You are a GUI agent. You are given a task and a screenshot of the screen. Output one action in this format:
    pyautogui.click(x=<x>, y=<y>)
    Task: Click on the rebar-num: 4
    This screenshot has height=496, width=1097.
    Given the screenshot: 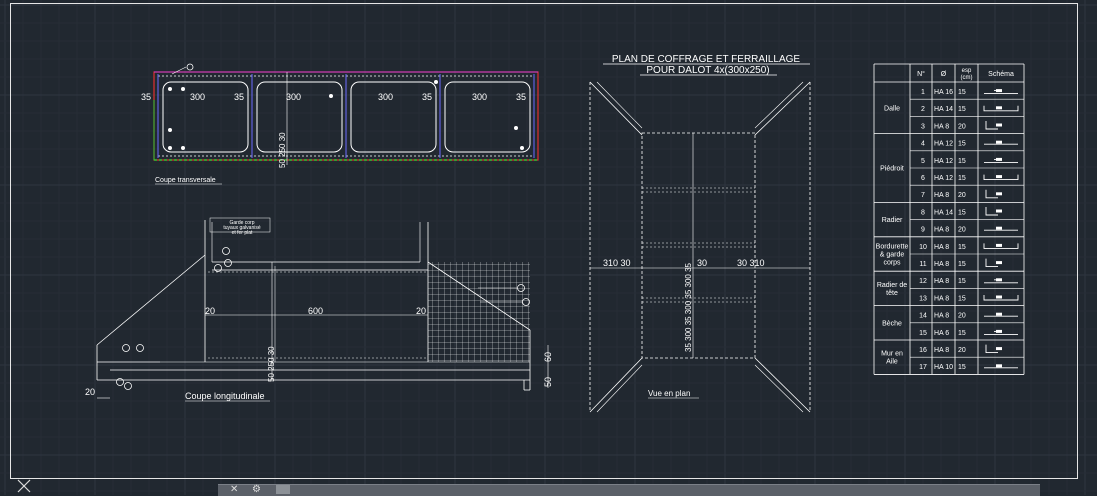 What is the action you would take?
    pyautogui.click(x=923, y=144)
    